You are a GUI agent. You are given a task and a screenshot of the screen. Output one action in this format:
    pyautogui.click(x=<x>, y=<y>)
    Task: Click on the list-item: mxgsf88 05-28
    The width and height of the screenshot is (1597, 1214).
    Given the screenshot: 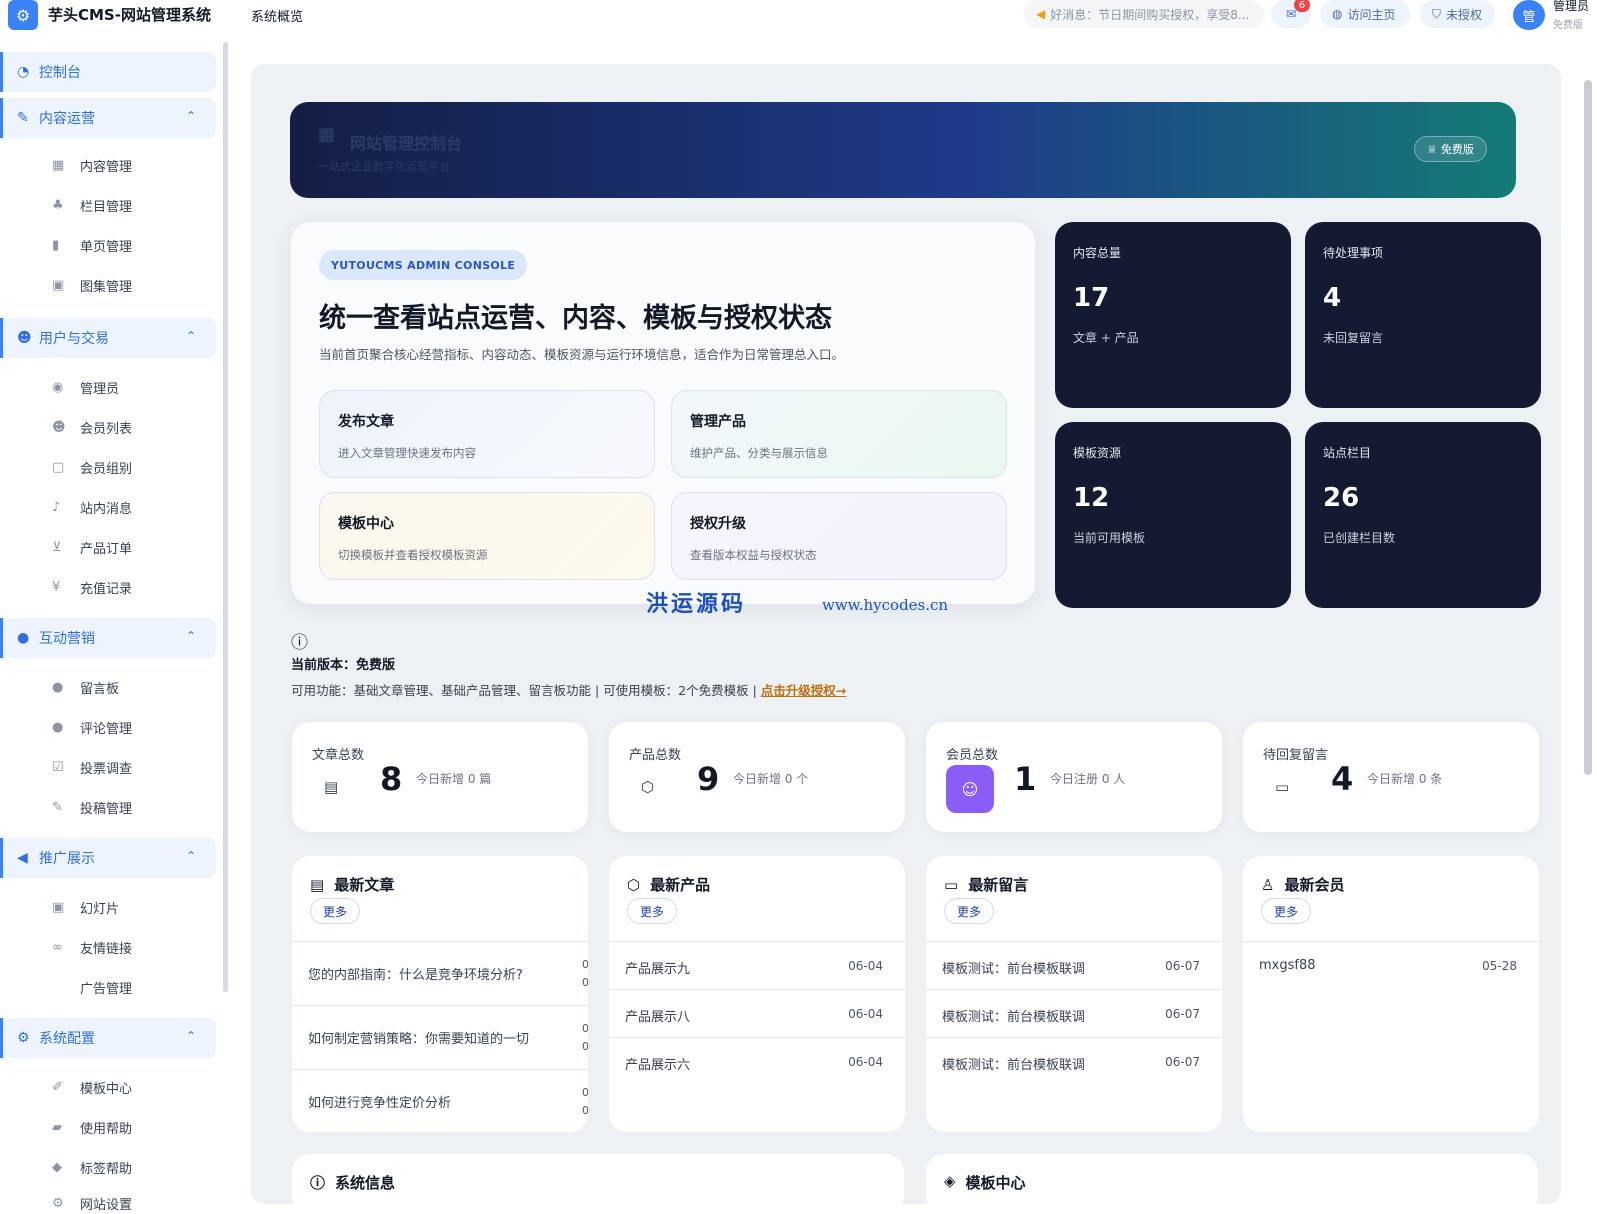 What is the action you would take?
    pyautogui.click(x=1391, y=966)
    